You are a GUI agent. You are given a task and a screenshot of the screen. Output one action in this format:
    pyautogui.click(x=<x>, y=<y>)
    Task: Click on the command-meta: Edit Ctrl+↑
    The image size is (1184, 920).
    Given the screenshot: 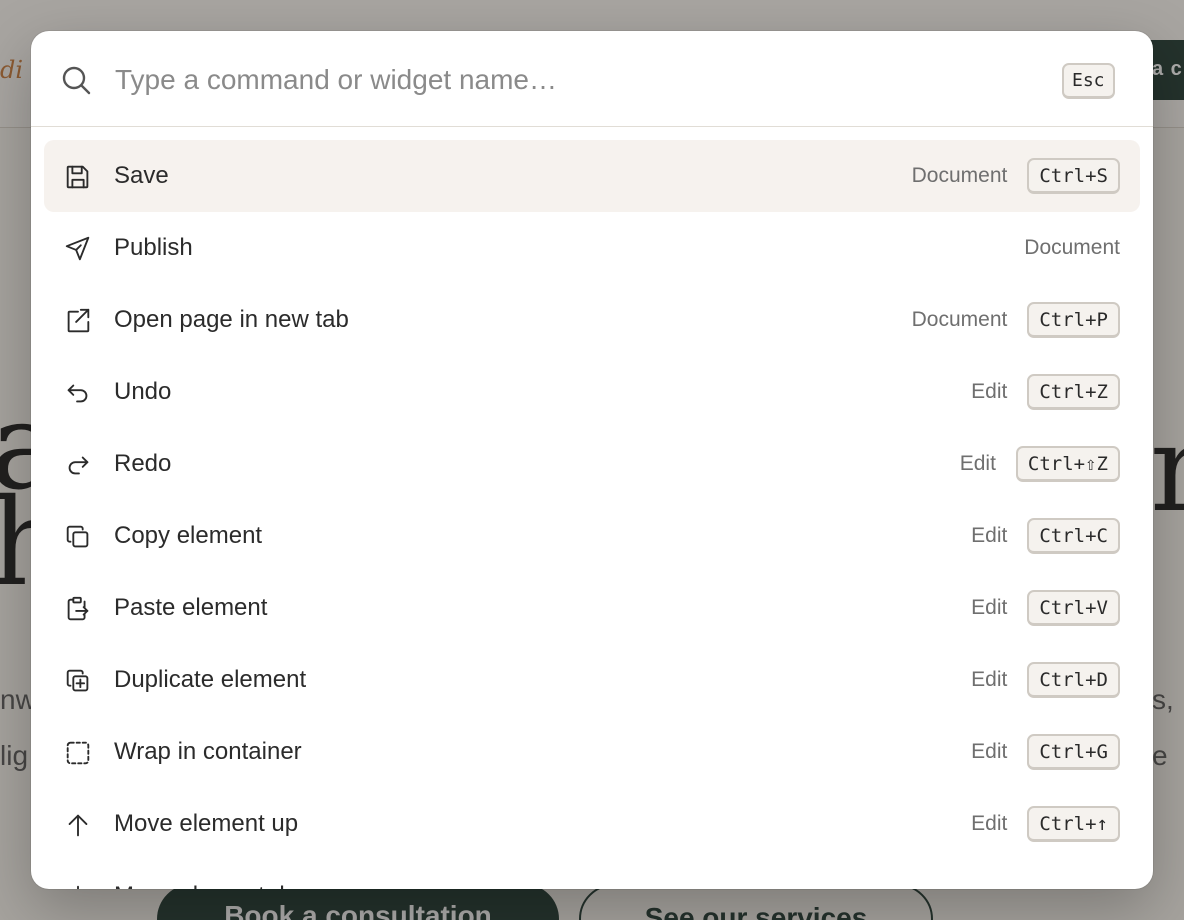 What is the action you would take?
    pyautogui.click(x=1045, y=824)
    